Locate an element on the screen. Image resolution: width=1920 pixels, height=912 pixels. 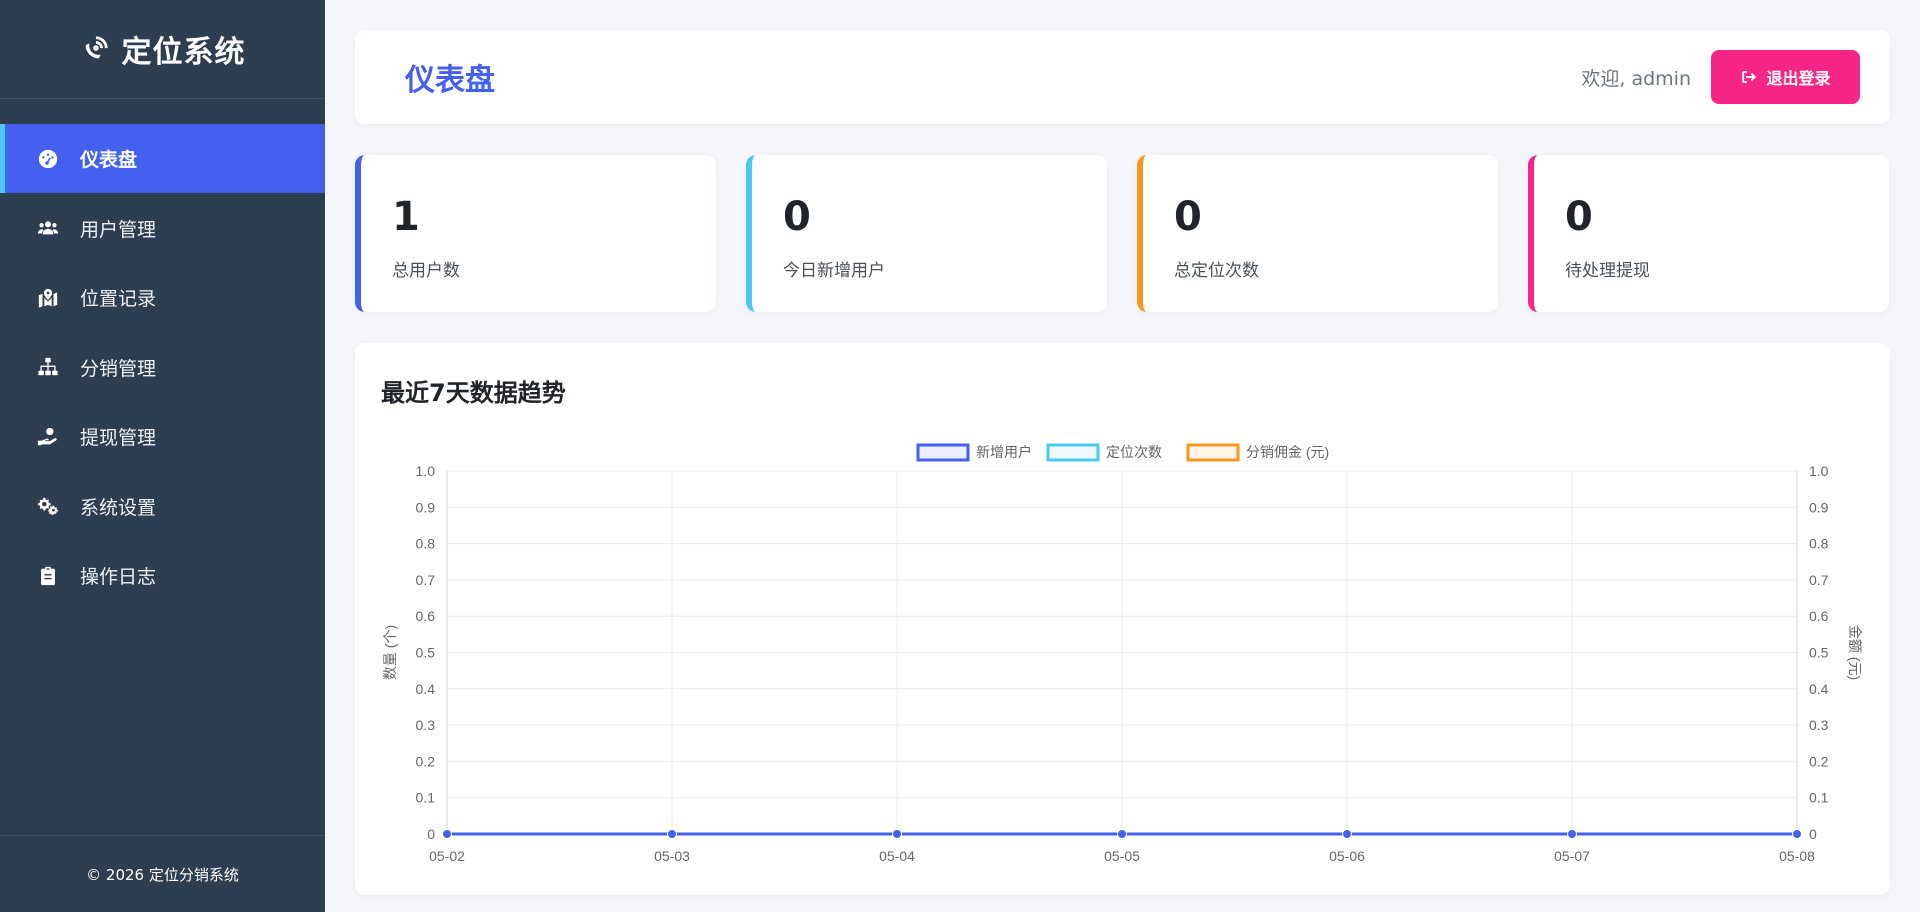
y-tick-label: 0.1 is located at coordinates (426, 798).